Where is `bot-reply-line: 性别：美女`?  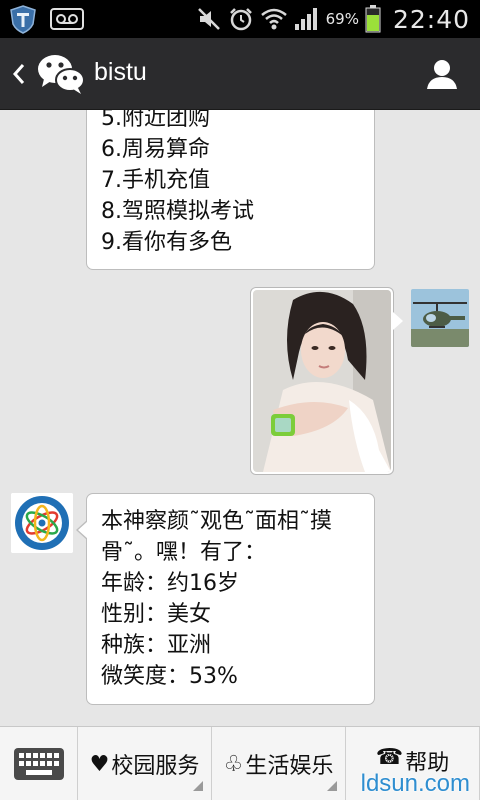 bot-reply-line: 性别：美女 is located at coordinates (156, 614).